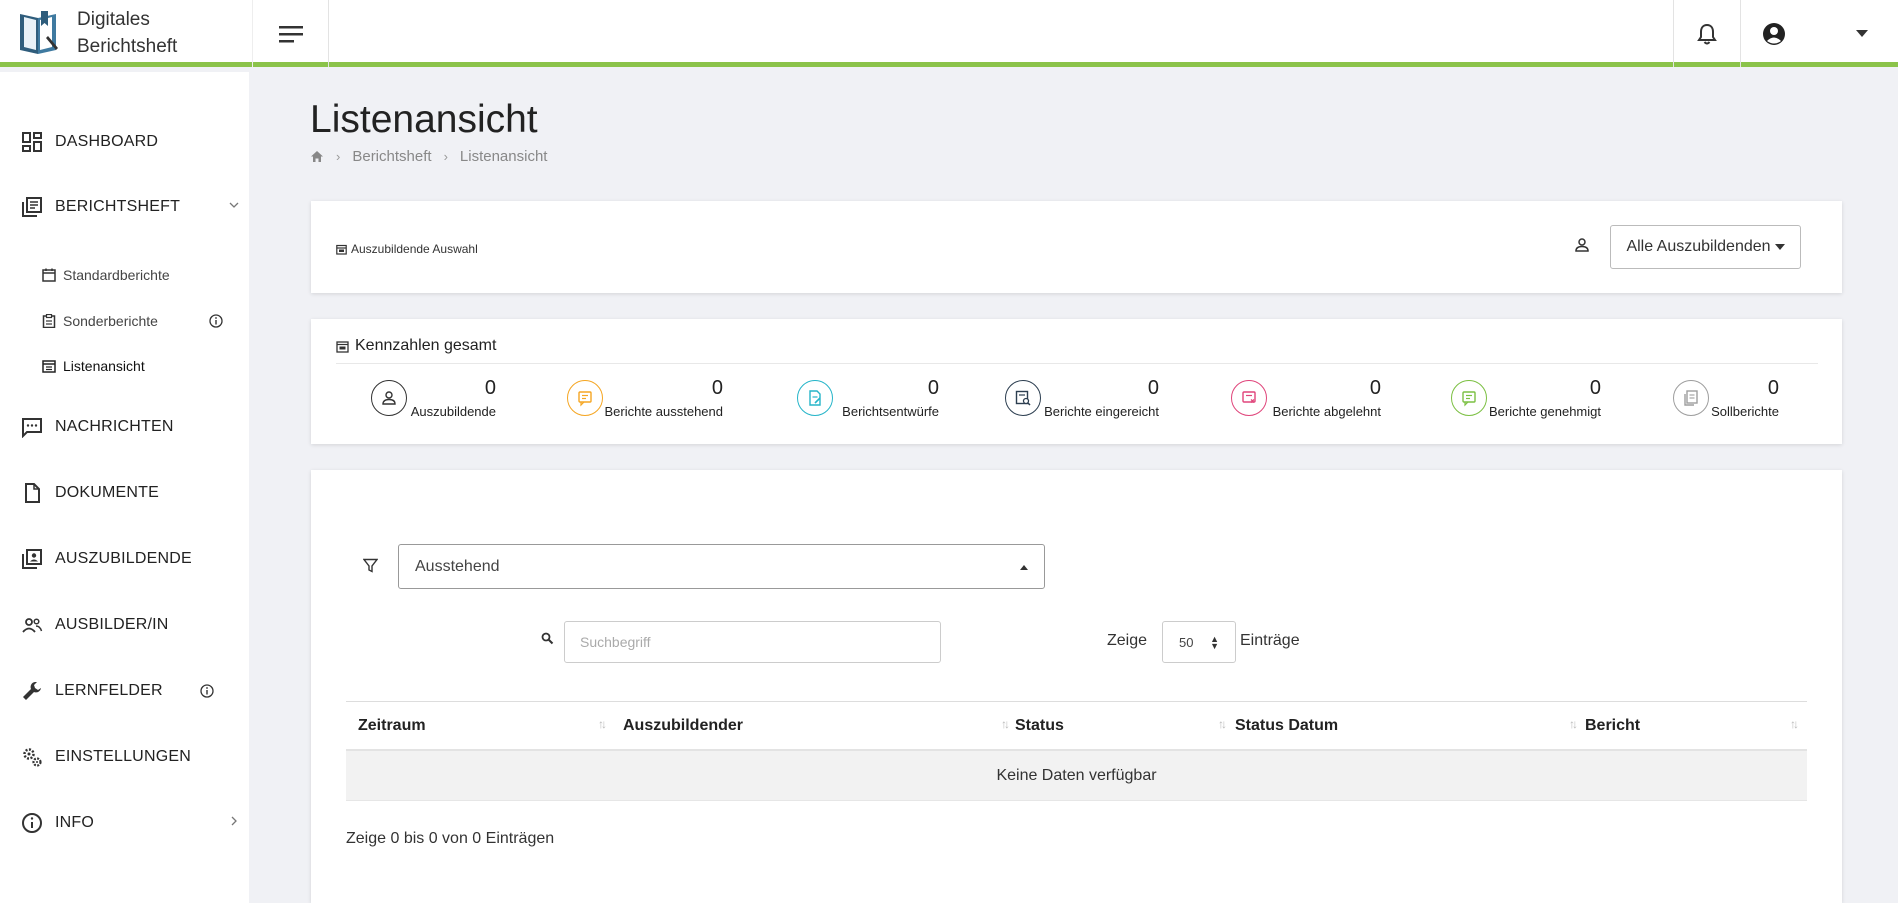  Describe the element at coordinates (317, 156) in the screenshot. I see `home-icon` at that location.